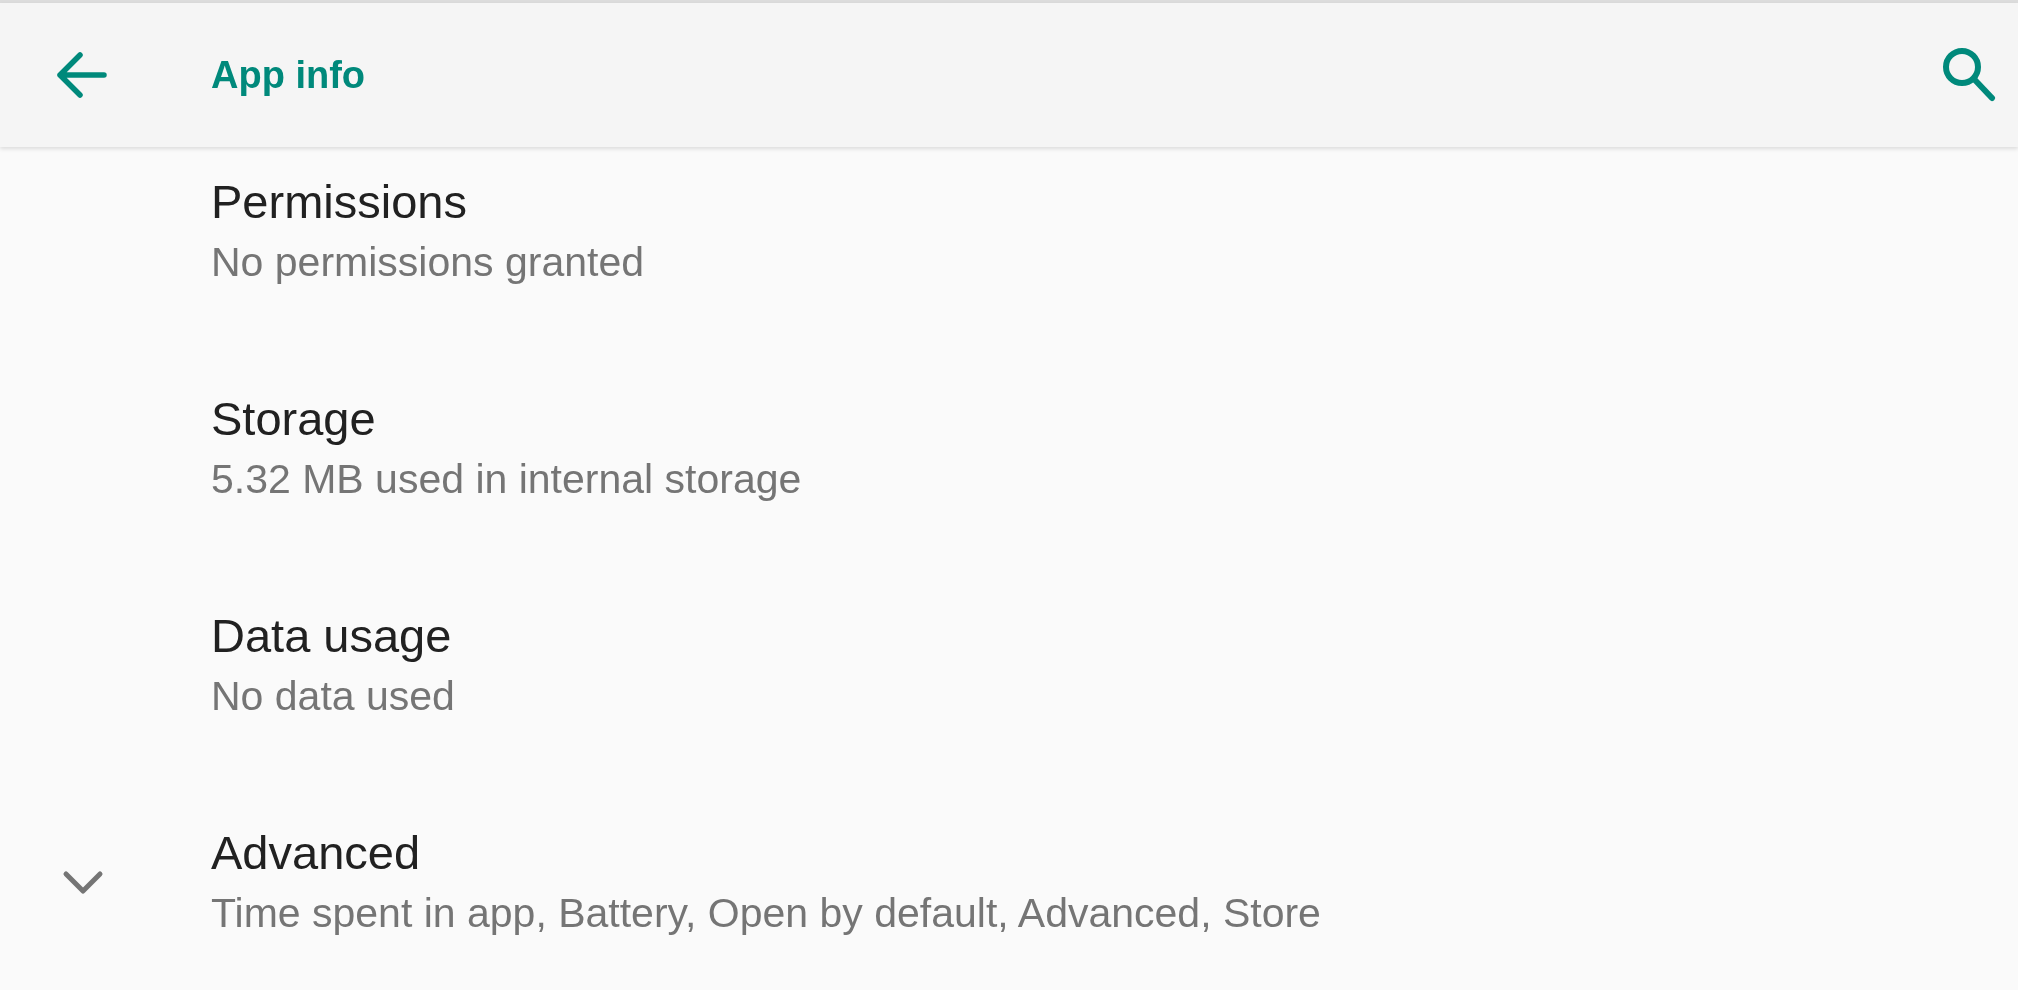 The height and width of the screenshot is (990, 2018). Describe the element at coordinates (81, 75) in the screenshot. I see `back-arrow-icon` at that location.